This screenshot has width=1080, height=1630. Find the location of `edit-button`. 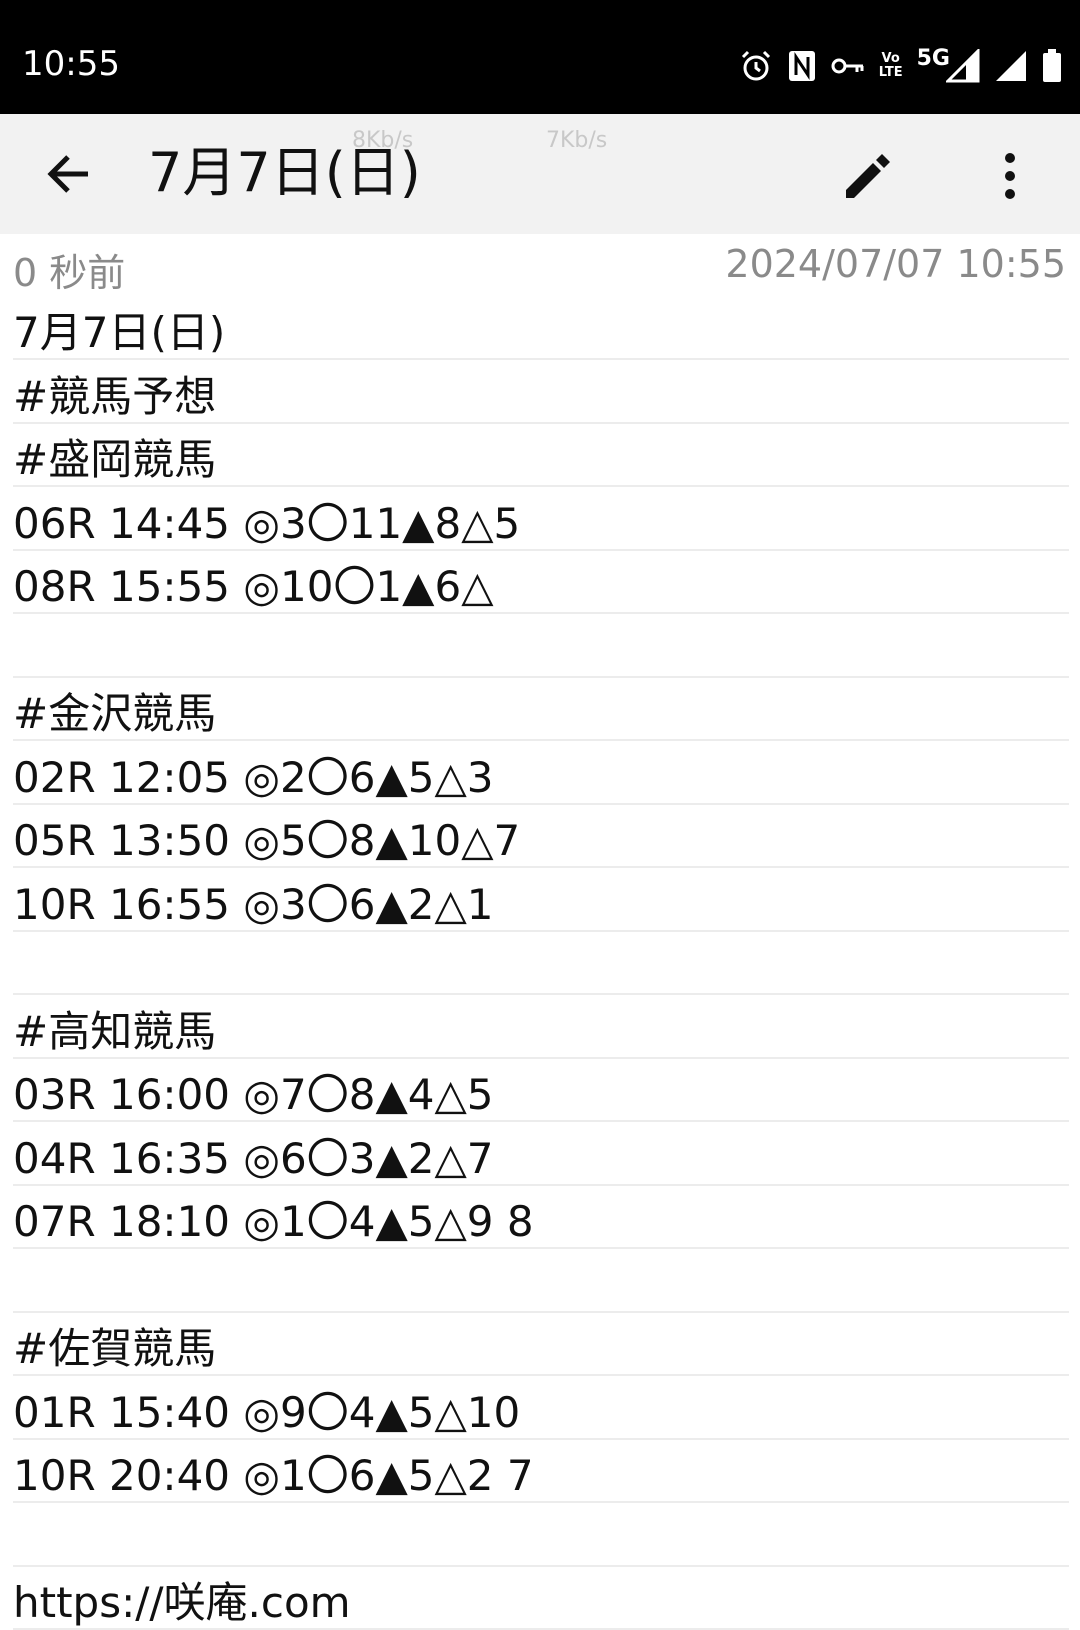

edit-button is located at coordinates (868, 176).